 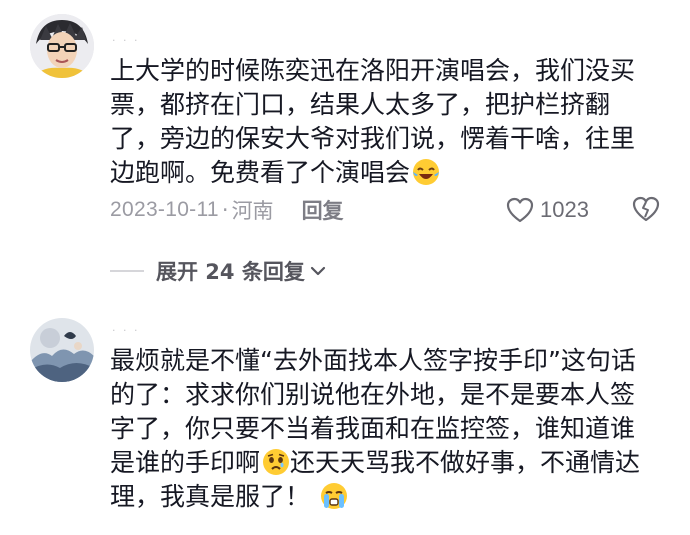 I want to click on user-avatar-icon, so click(x=62, y=46).